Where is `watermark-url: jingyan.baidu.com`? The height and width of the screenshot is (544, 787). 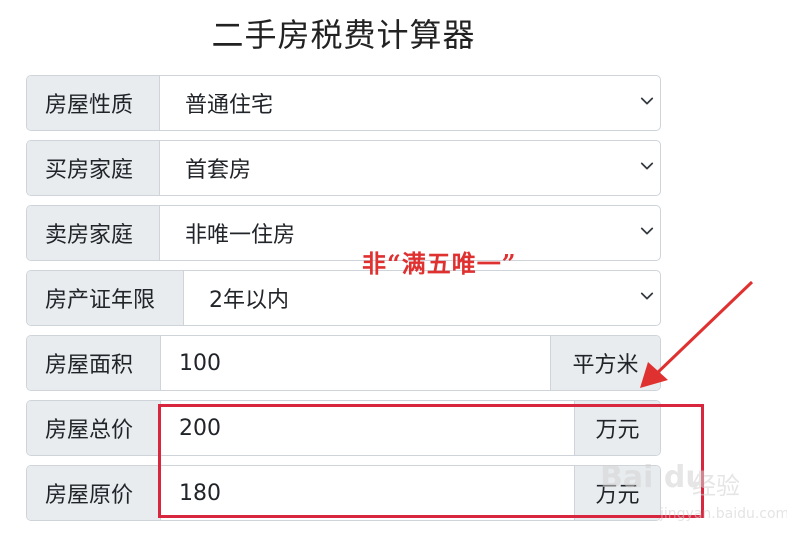 watermark-url: jingyan.baidu.com is located at coordinates (723, 514).